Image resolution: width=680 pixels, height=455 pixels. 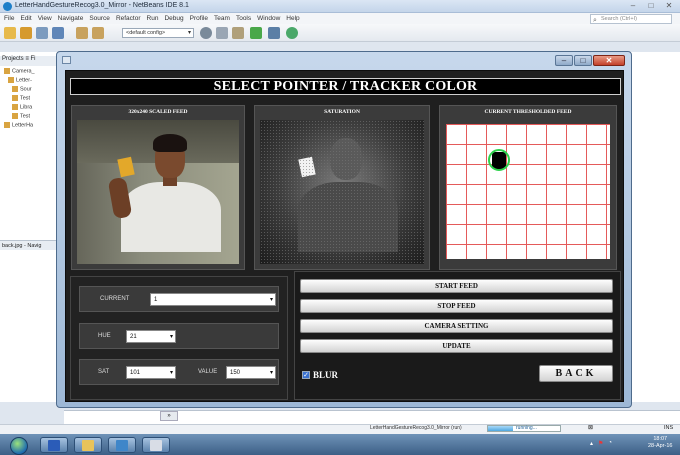 What do you see at coordinates (10, 33) in the screenshot?
I see `new-file-icon` at bounding box center [10, 33].